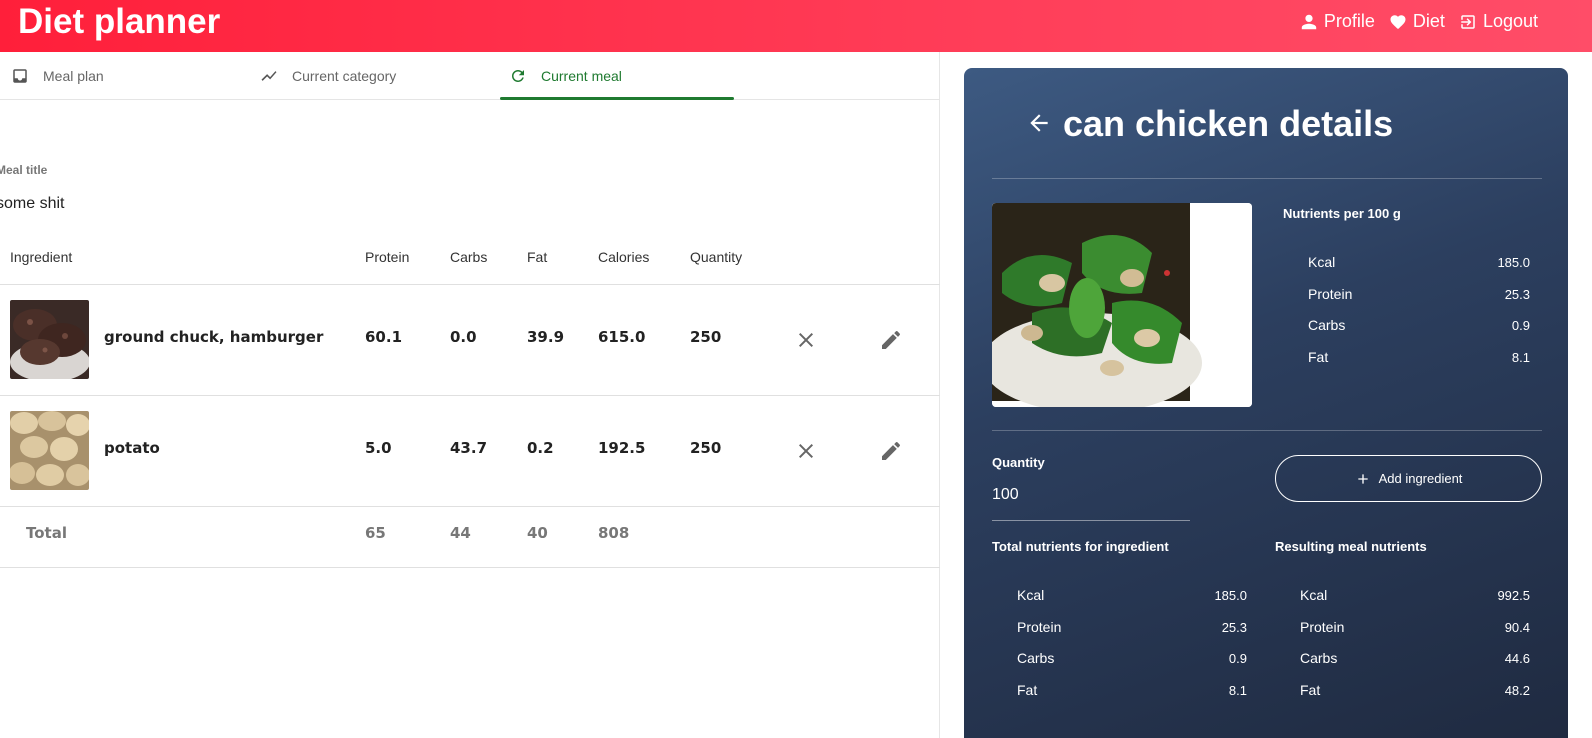 Image resolution: width=1592 pixels, height=738 pixels. Describe the element at coordinates (540, 448) in the screenshot. I see `cell-fat: 0.2` at that location.